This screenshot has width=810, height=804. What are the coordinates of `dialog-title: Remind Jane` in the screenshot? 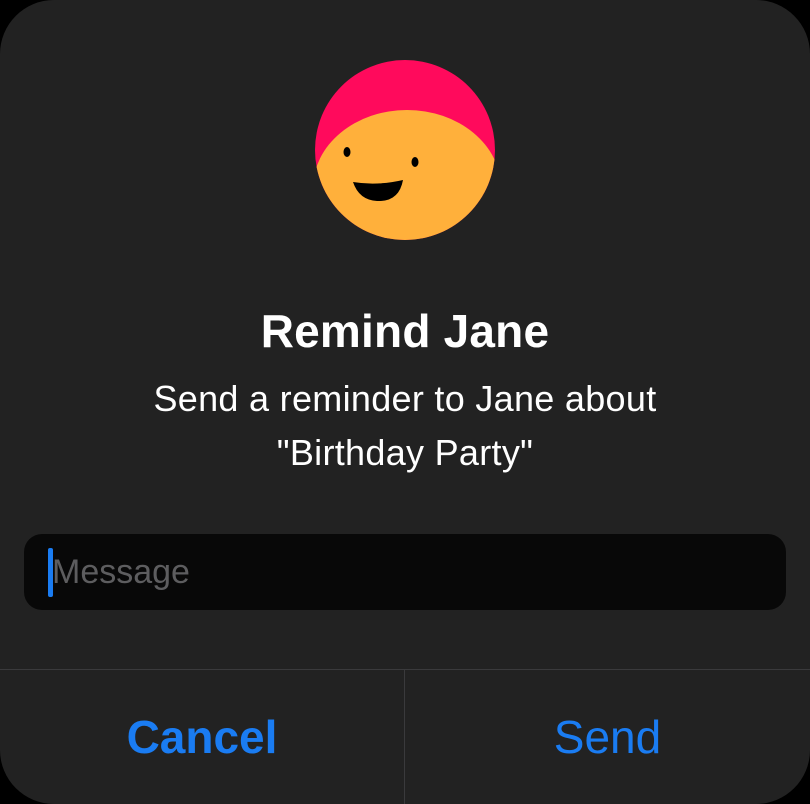 It's located at (405, 331).